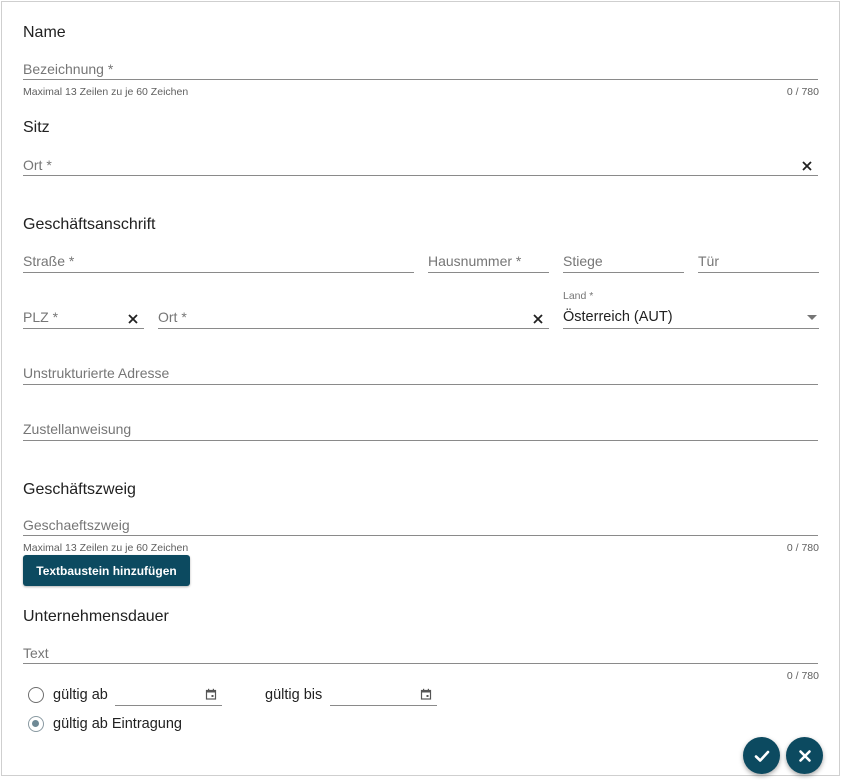  Describe the element at coordinates (420, 165) in the screenshot. I see `sitz-ort-field: Ort *` at that location.